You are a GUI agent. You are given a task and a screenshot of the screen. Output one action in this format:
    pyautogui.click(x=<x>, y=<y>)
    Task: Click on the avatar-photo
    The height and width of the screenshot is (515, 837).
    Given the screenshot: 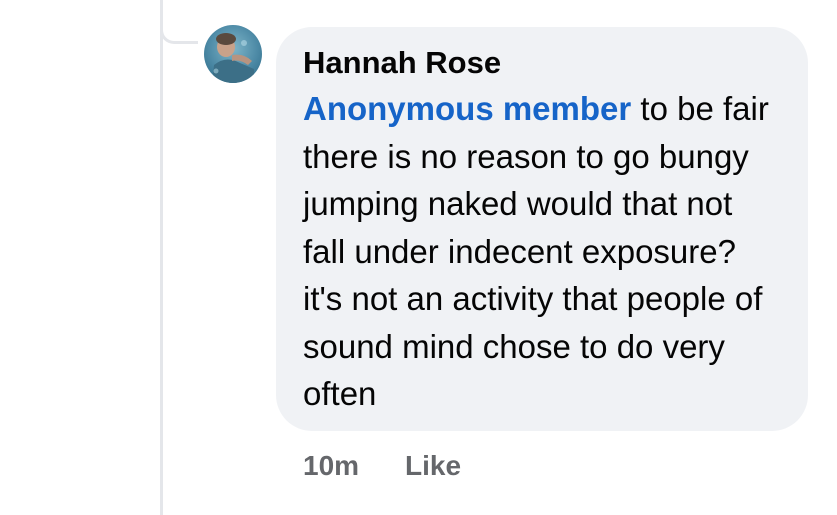 What is the action you would take?
    pyautogui.click(x=233, y=54)
    